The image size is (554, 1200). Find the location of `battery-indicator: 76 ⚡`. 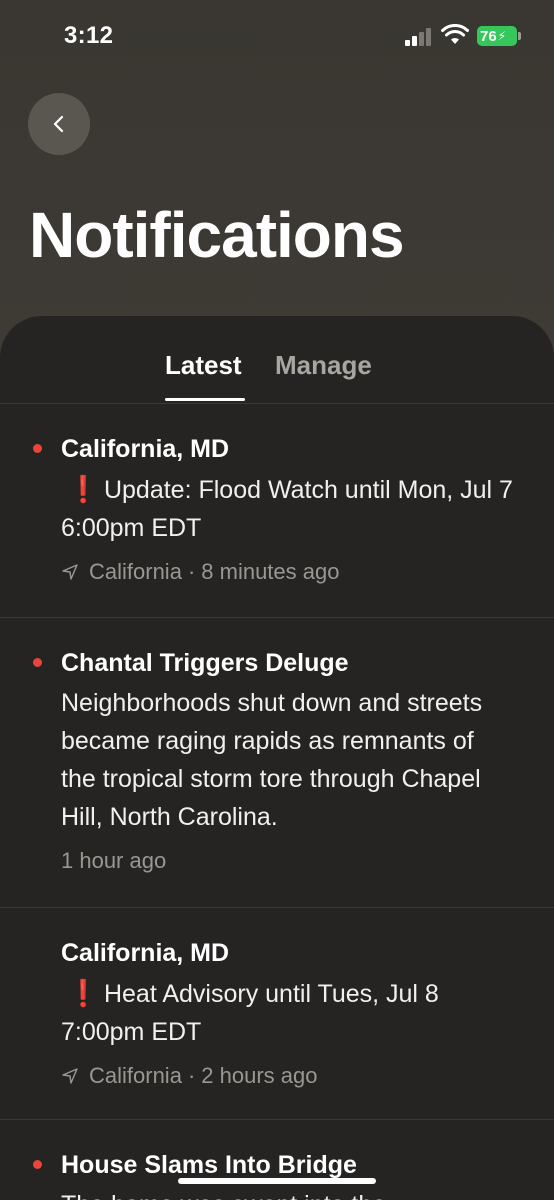

battery-indicator: 76 ⚡ is located at coordinates (497, 36).